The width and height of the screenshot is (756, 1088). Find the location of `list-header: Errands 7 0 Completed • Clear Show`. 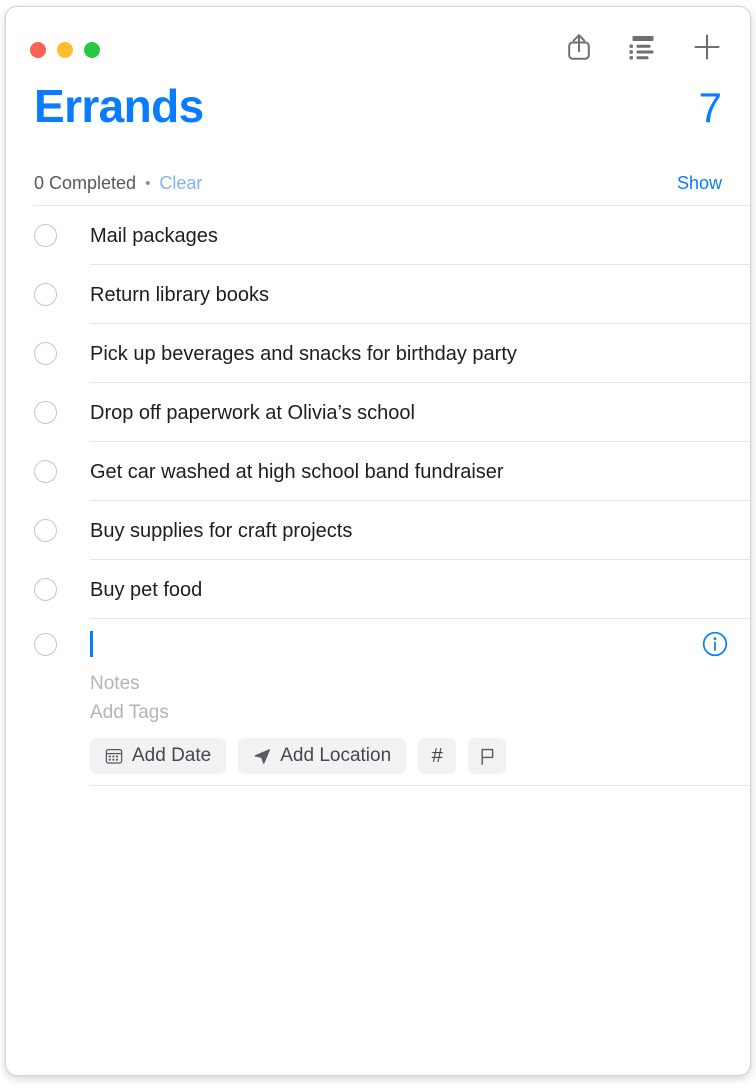

list-header: Errands 7 0 Completed • Clear Show is located at coordinates (378, 144).